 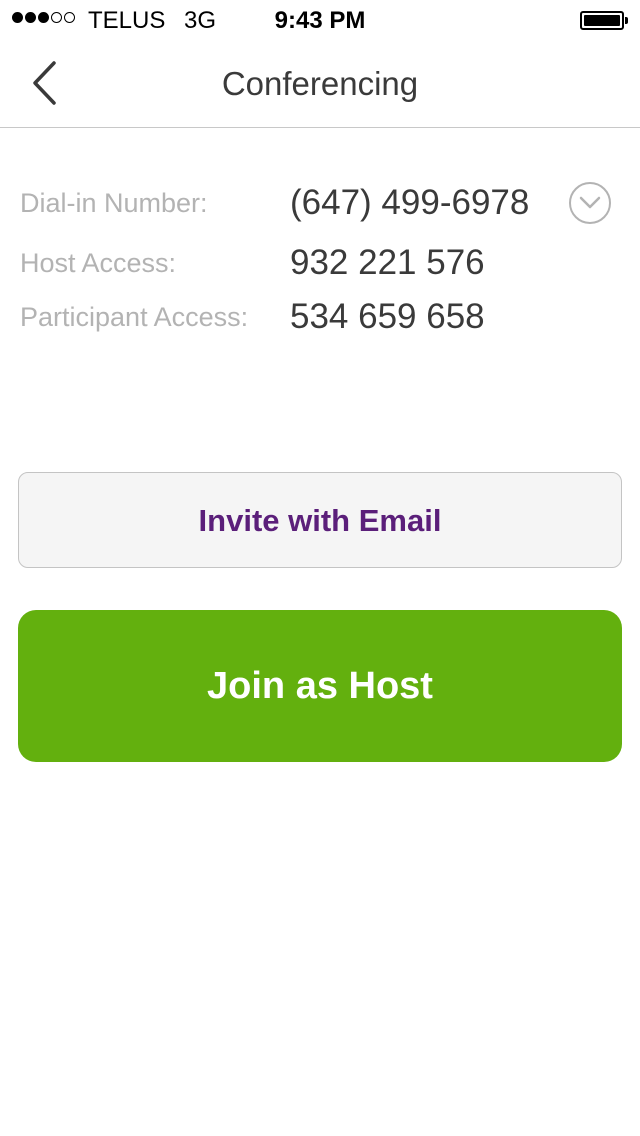 I want to click on back-button, so click(x=45, y=83).